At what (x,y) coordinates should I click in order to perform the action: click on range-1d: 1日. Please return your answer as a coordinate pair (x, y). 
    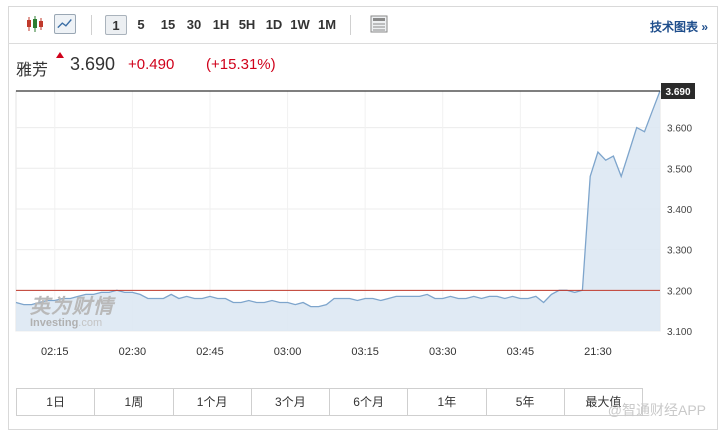
    Looking at the image, I should click on (56, 402).